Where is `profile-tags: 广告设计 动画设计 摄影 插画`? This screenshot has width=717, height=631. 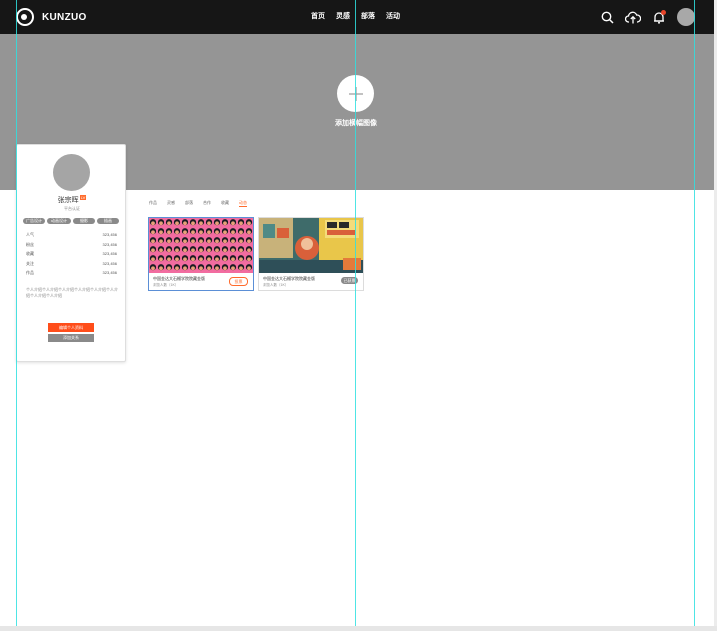
profile-tags: 广告设计 动画设计 摄影 插画 is located at coordinates (71, 221).